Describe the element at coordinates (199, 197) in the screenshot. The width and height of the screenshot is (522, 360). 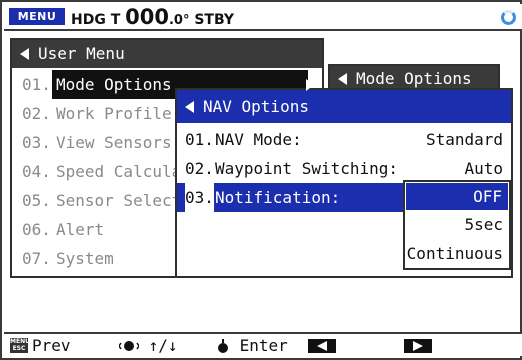
I see `option-number: 03.` at that location.